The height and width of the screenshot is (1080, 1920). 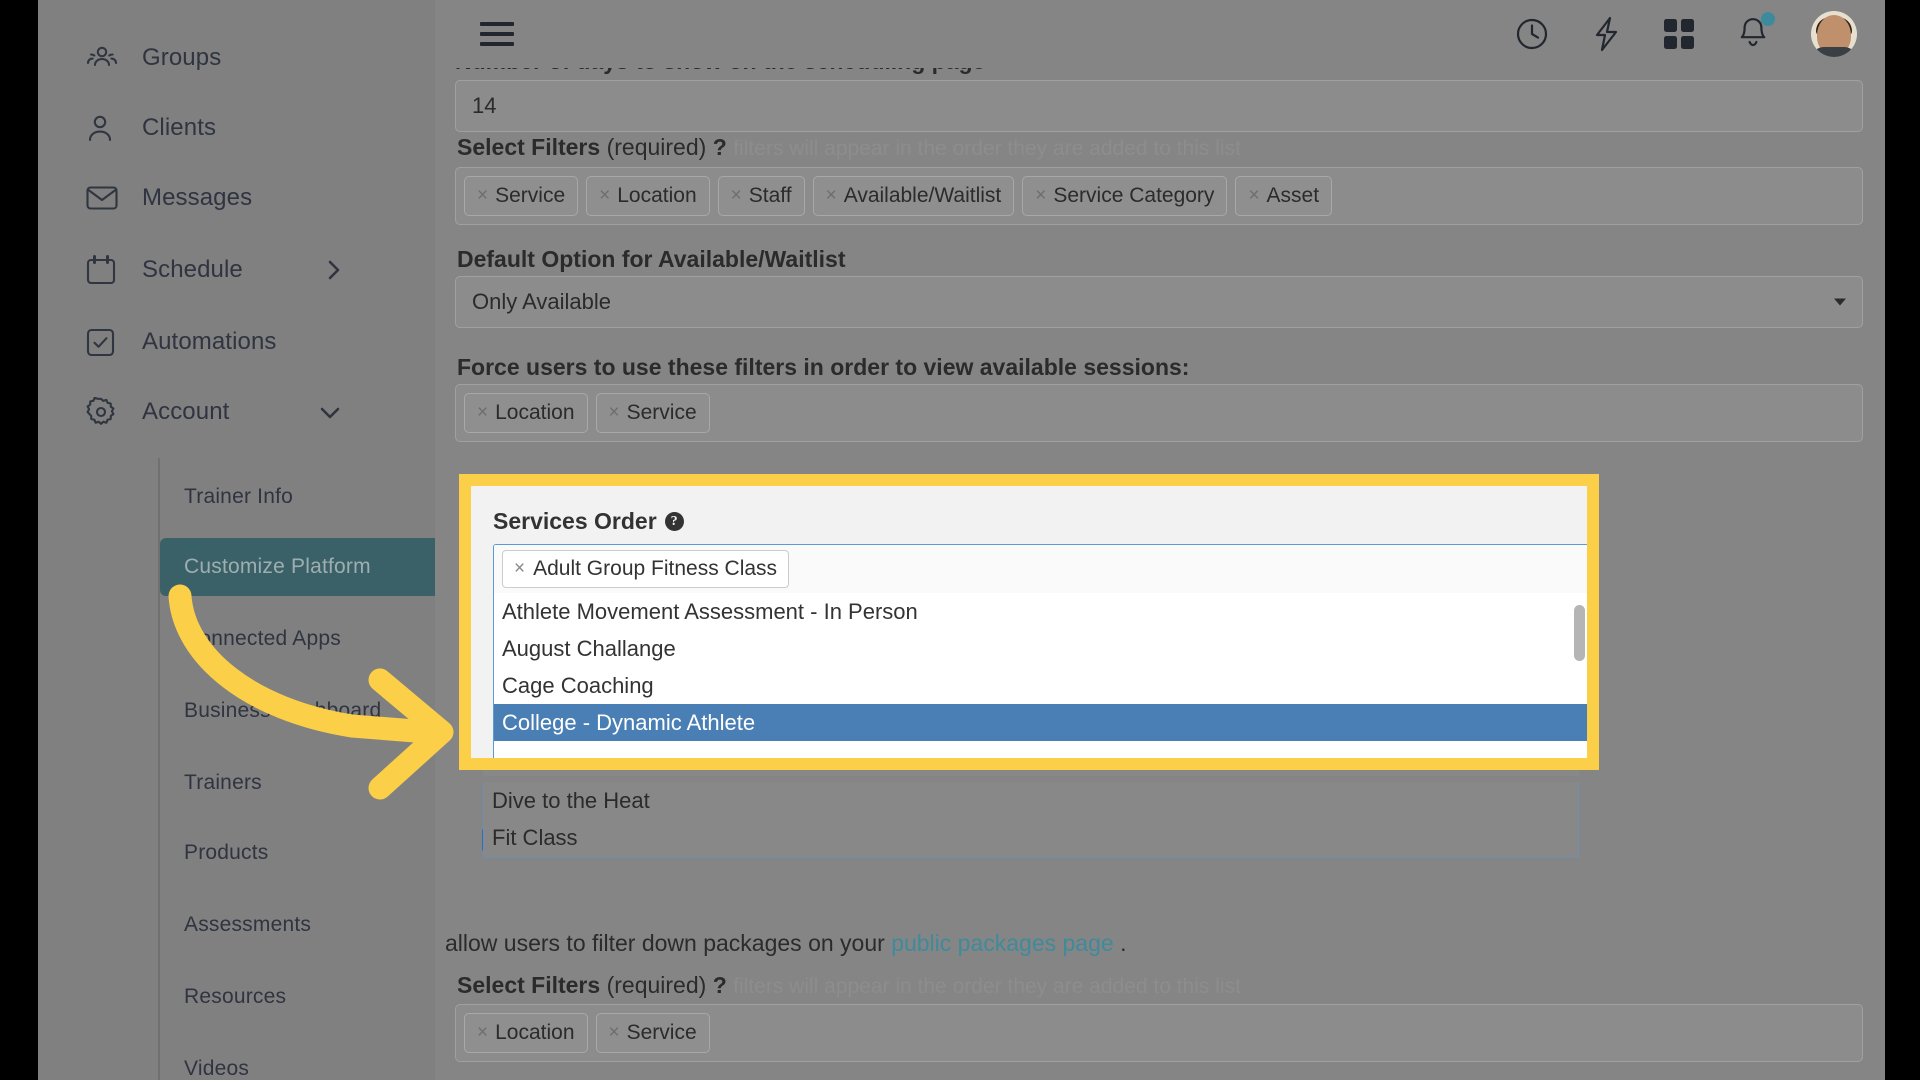 What do you see at coordinates (1159, 302) in the screenshot?
I see `default-option-select: Only Available` at bounding box center [1159, 302].